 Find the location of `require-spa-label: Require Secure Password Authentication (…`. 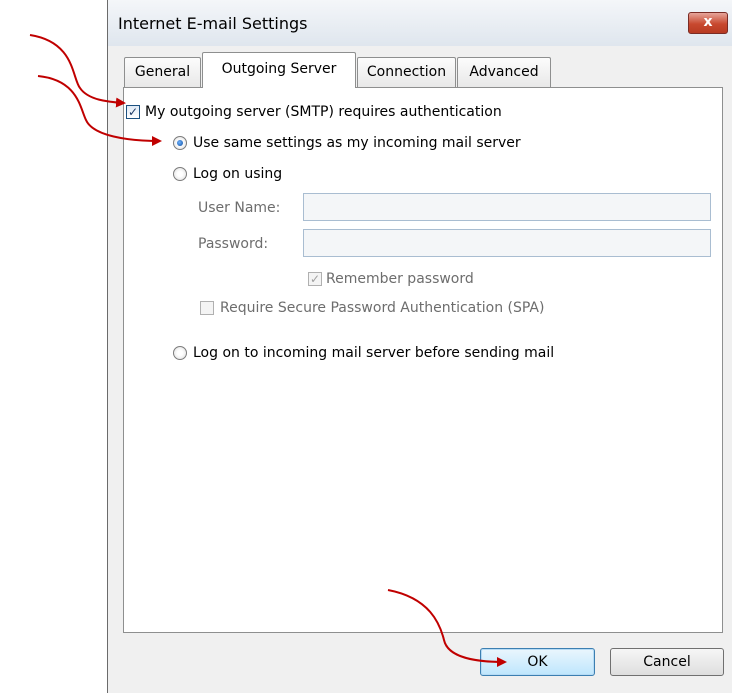

require-spa-label: Require Secure Password Authentication (… is located at coordinates (382, 308).